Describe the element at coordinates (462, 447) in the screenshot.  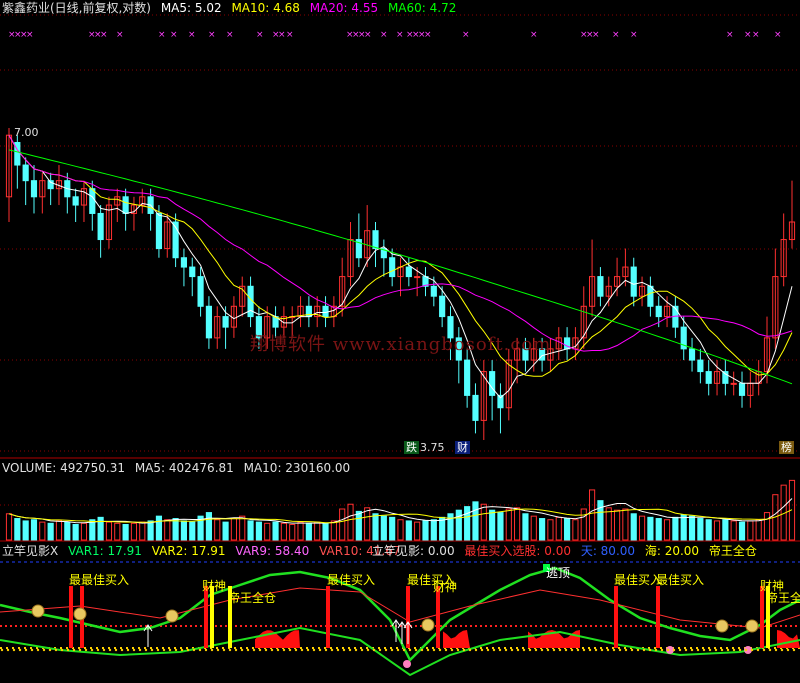
I see `wealth-badge: 财` at that location.